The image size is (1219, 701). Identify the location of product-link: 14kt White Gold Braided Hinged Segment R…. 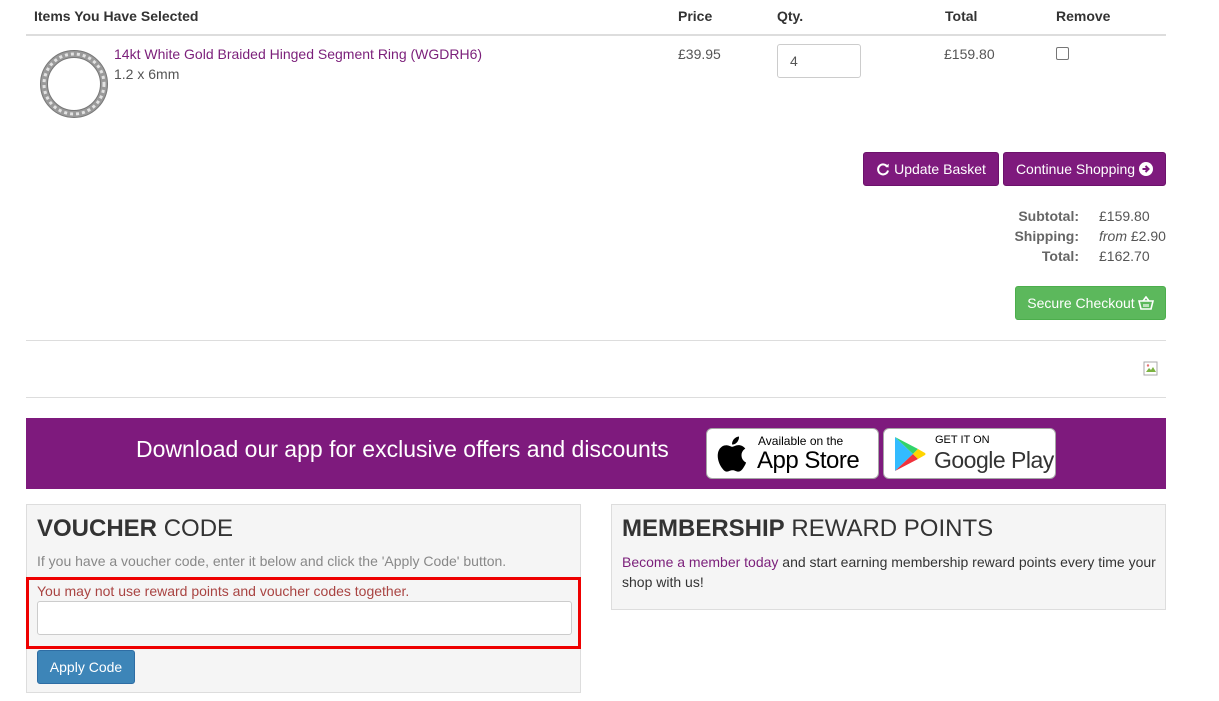
(298, 54).